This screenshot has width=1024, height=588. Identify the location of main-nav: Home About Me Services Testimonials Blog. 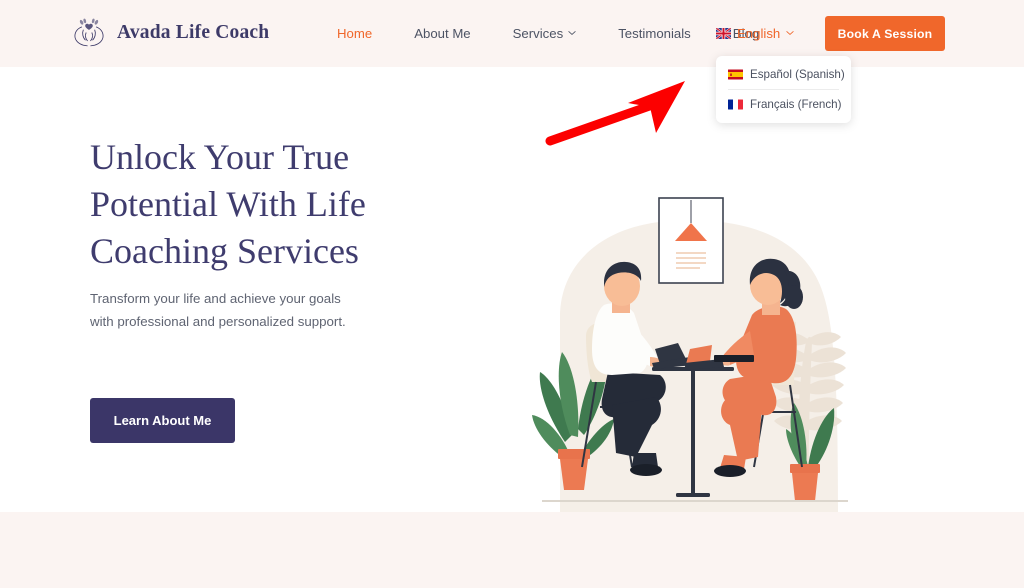
(548, 33).